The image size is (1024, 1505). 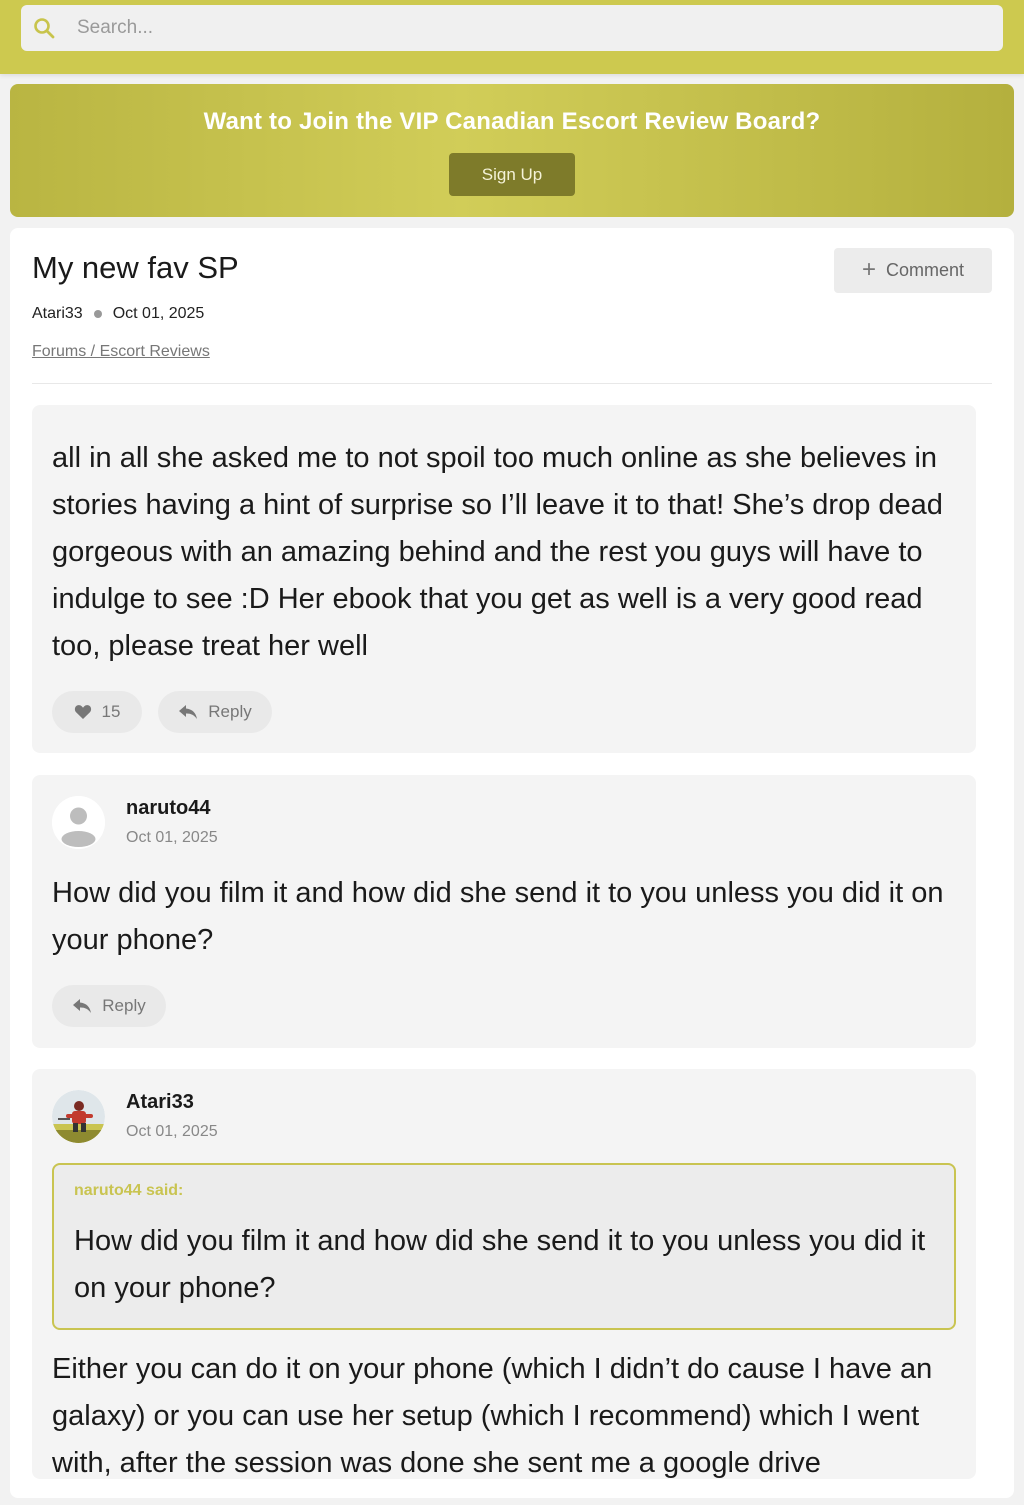 What do you see at coordinates (512, 174) in the screenshot?
I see `sign-up-button: Sign Up` at bounding box center [512, 174].